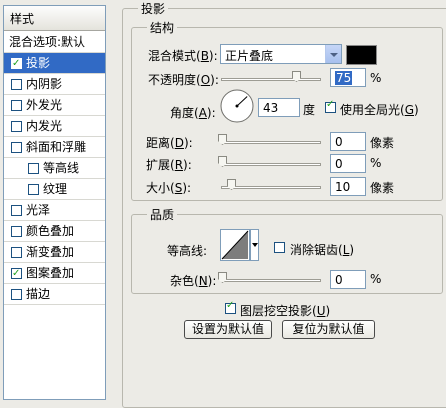 Image resolution: width=446 pixels, height=408 pixels. I want to click on style-item-label: 内发光, so click(44, 126).